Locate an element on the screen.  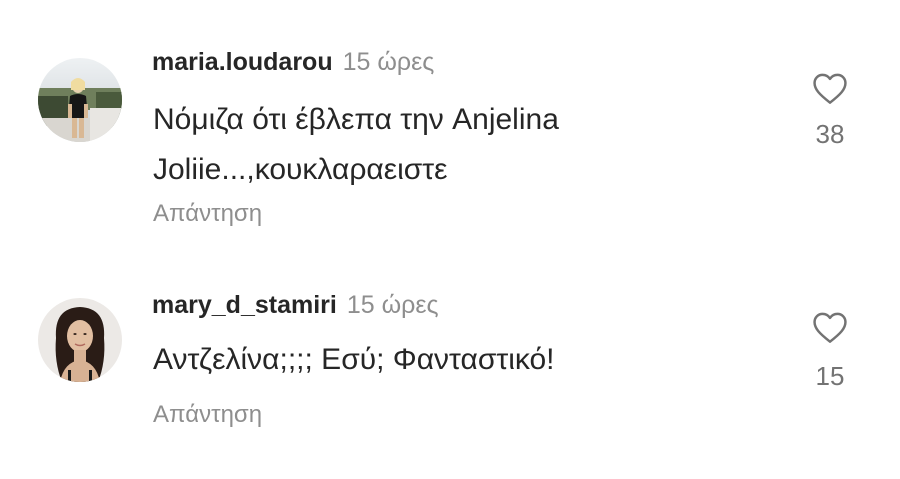
like-count: 15 is located at coordinates (830, 376).